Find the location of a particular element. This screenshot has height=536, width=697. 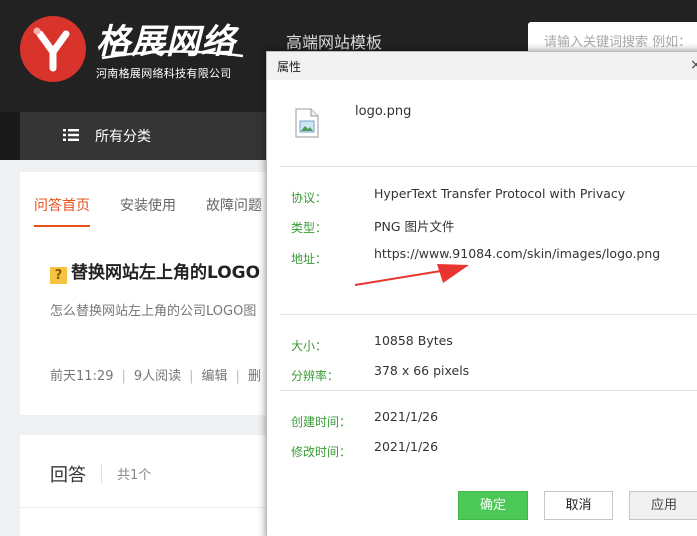

active-tab-indicator is located at coordinates (62, 226).